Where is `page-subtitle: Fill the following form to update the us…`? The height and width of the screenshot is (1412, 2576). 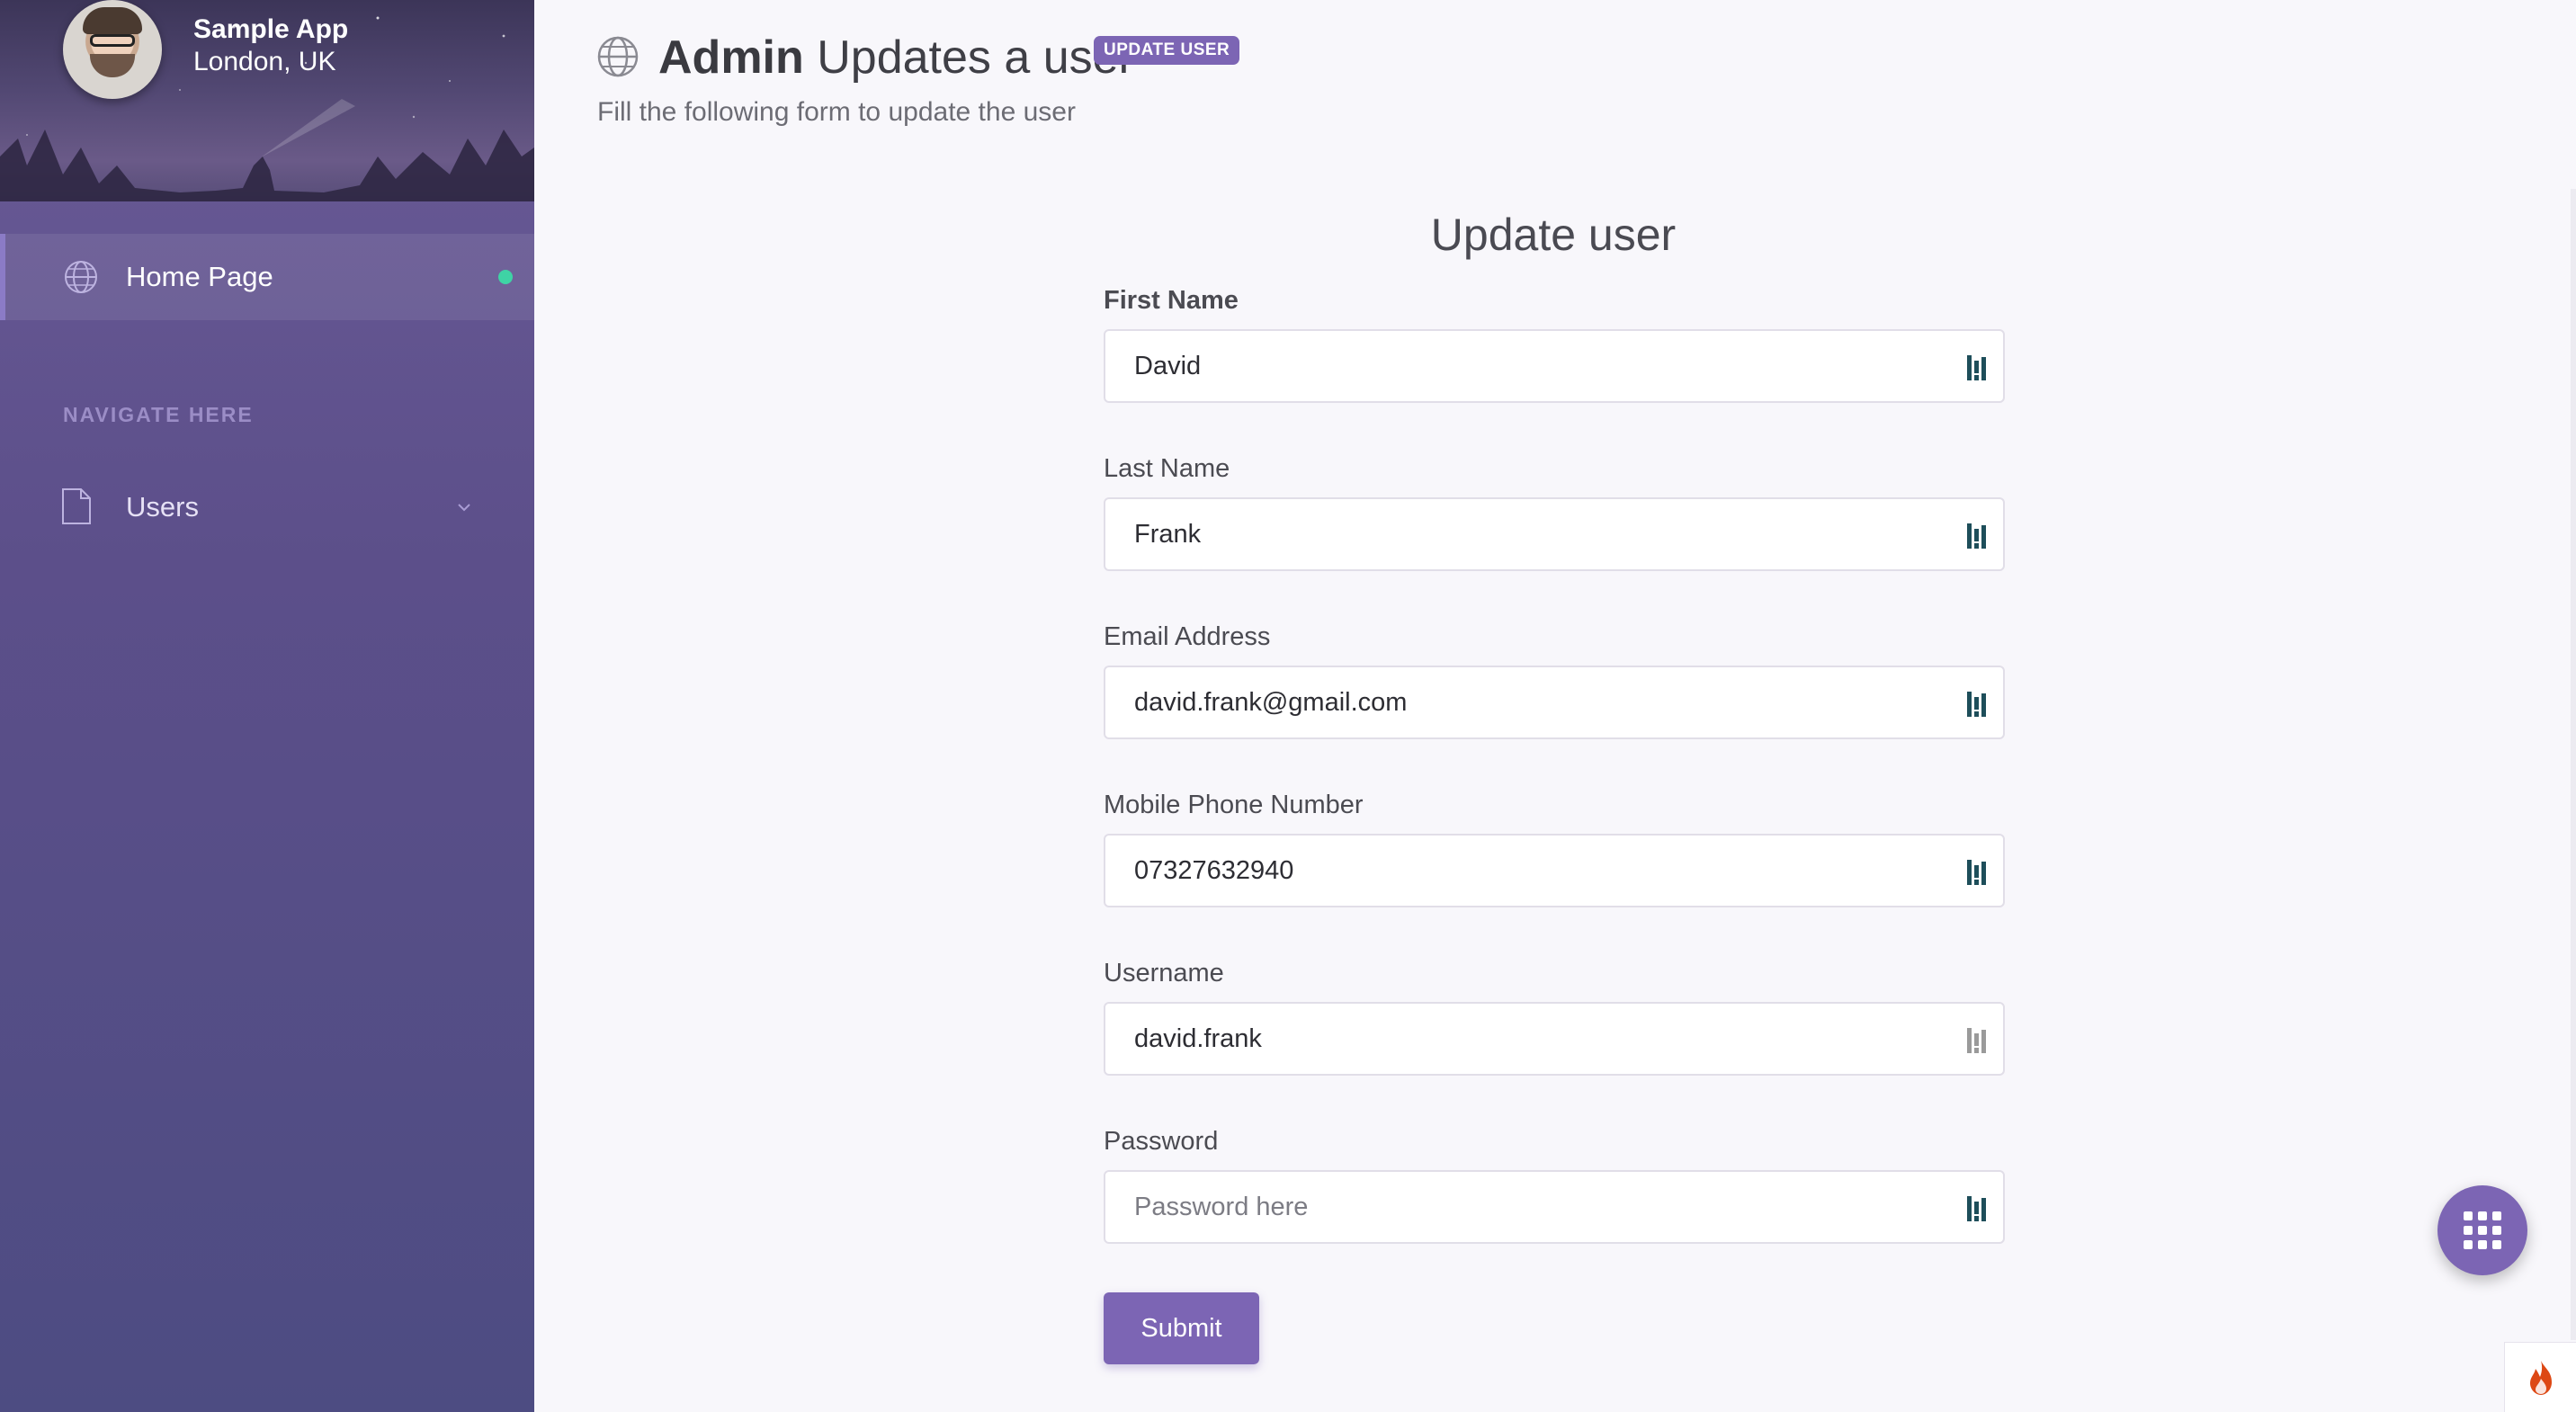
page-subtitle: Fill the following form to update the us… is located at coordinates (836, 112).